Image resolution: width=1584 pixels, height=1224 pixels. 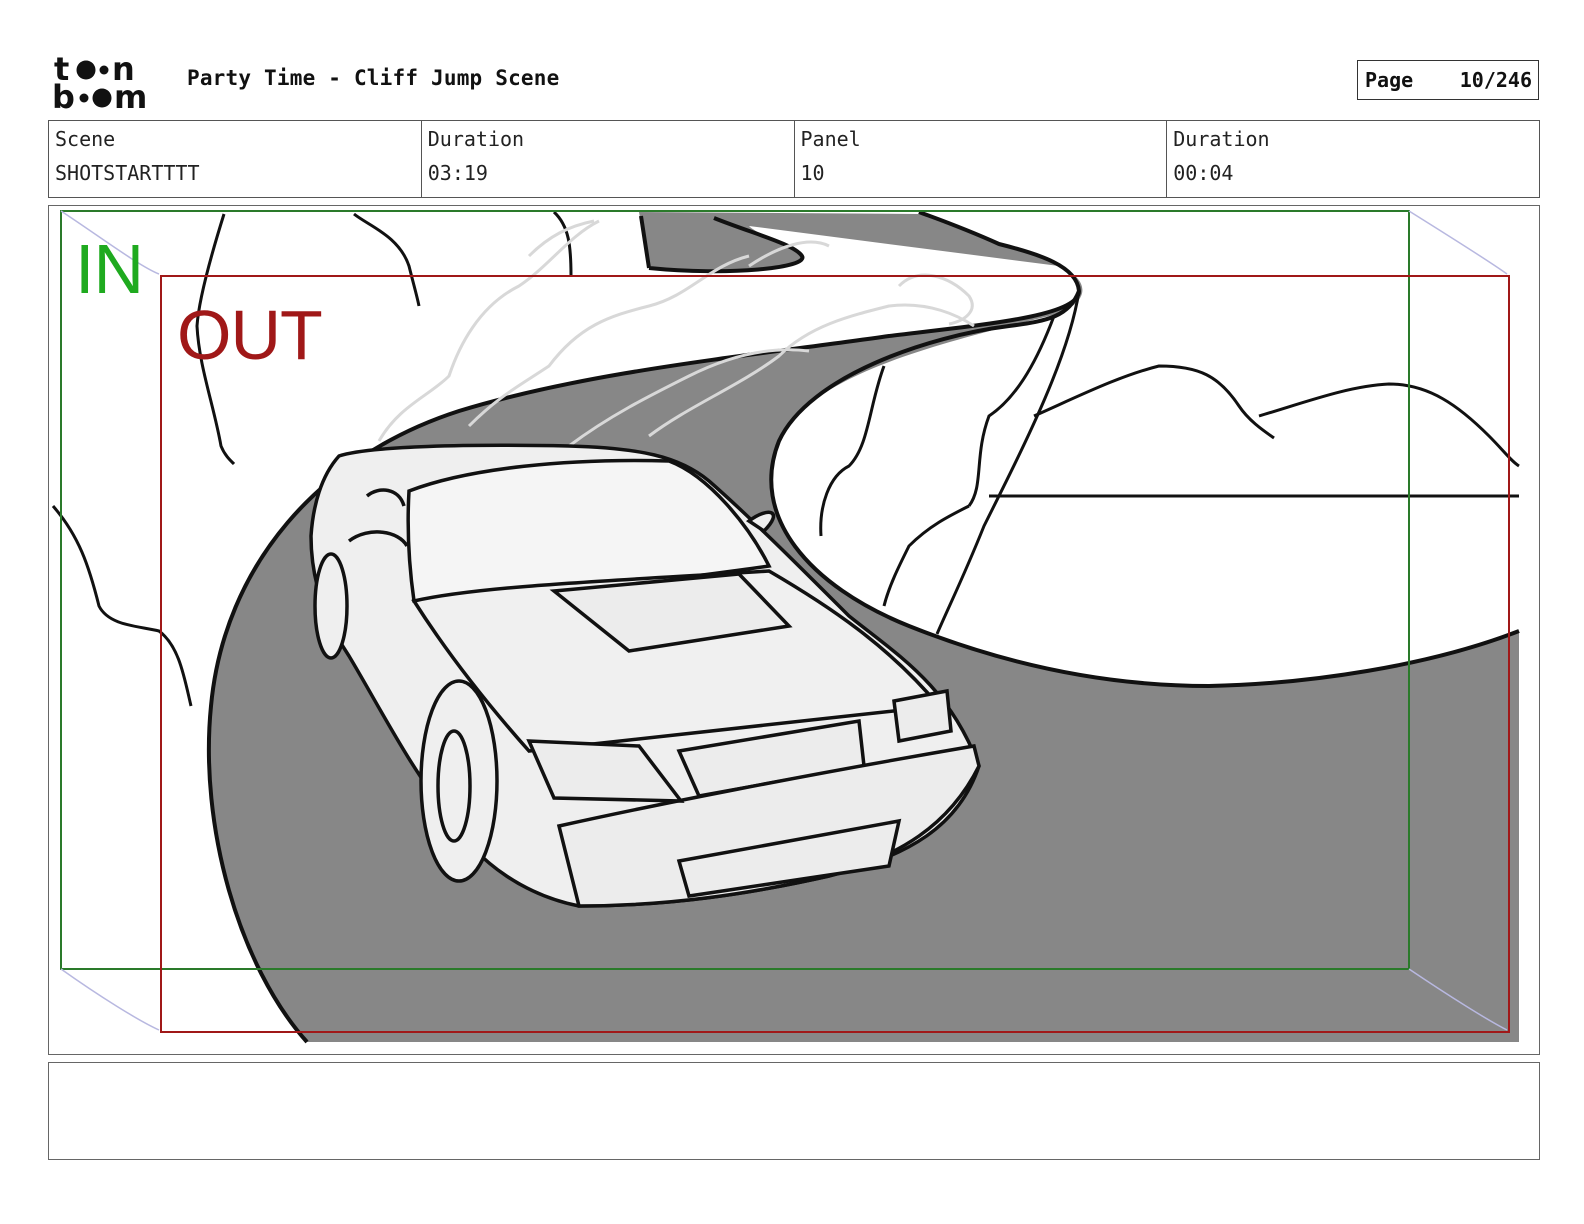 I want to click on headlight-right, so click(x=922, y=716).